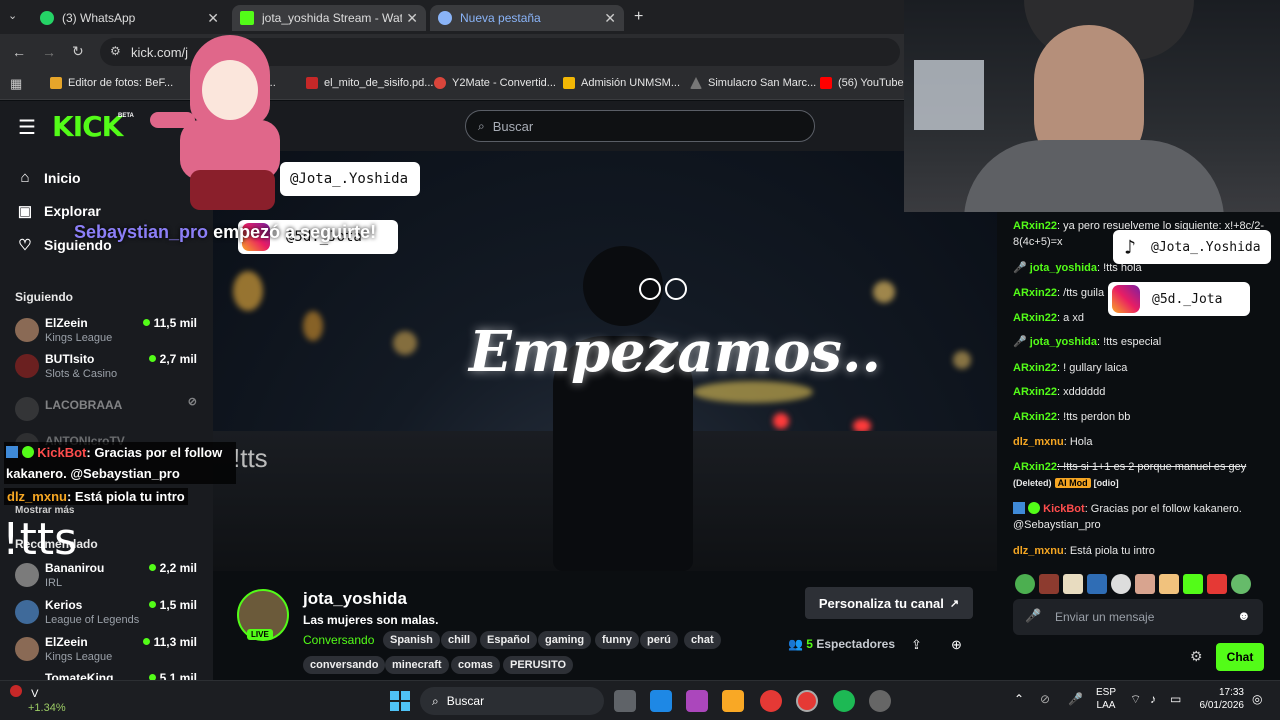 Image resolution: width=1280 pixels, height=720 pixels. I want to click on apps-grid-icon: ▦, so click(16, 84).